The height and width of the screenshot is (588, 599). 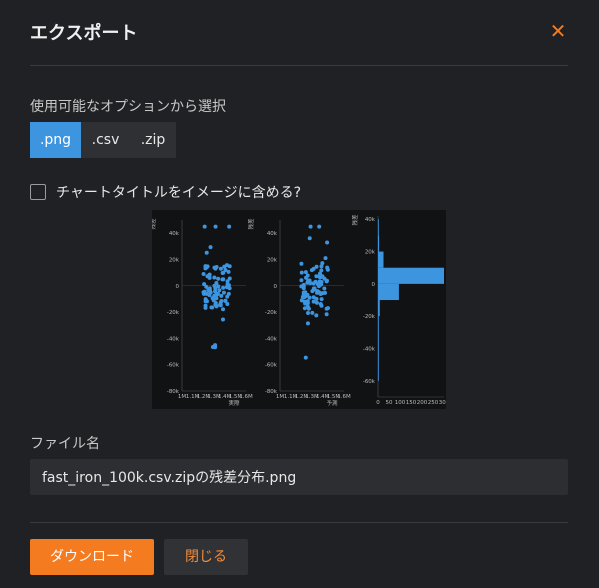 What do you see at coordinates (153, 140) in the screenshot?
I see `format-zip-option: .zip` at bounding box center [153, 140].